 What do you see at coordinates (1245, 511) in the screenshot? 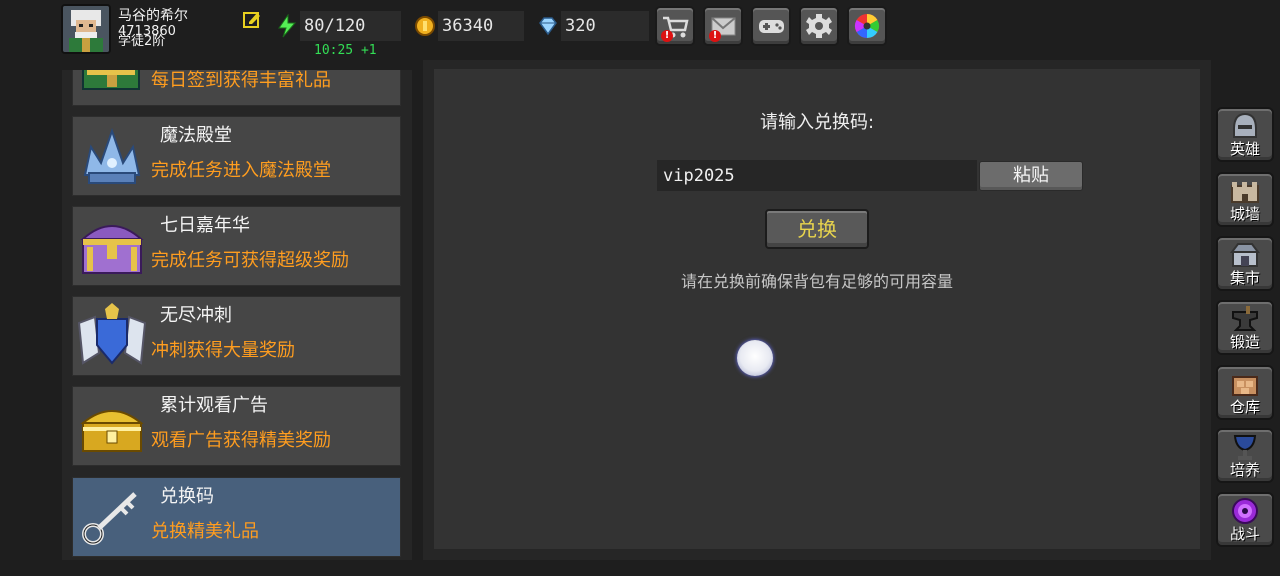
I see `portal-icon` at bounding box center [1245, 511].